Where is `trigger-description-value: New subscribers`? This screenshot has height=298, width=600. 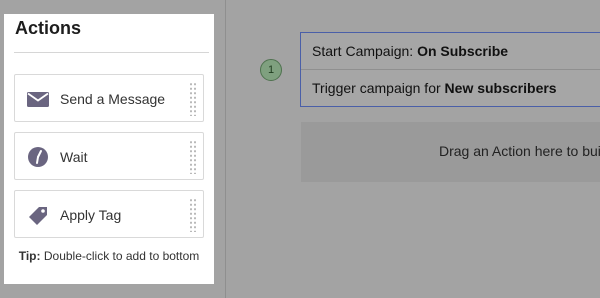
trigger-description-value: New subscribers is located at coordinates (500, 88).